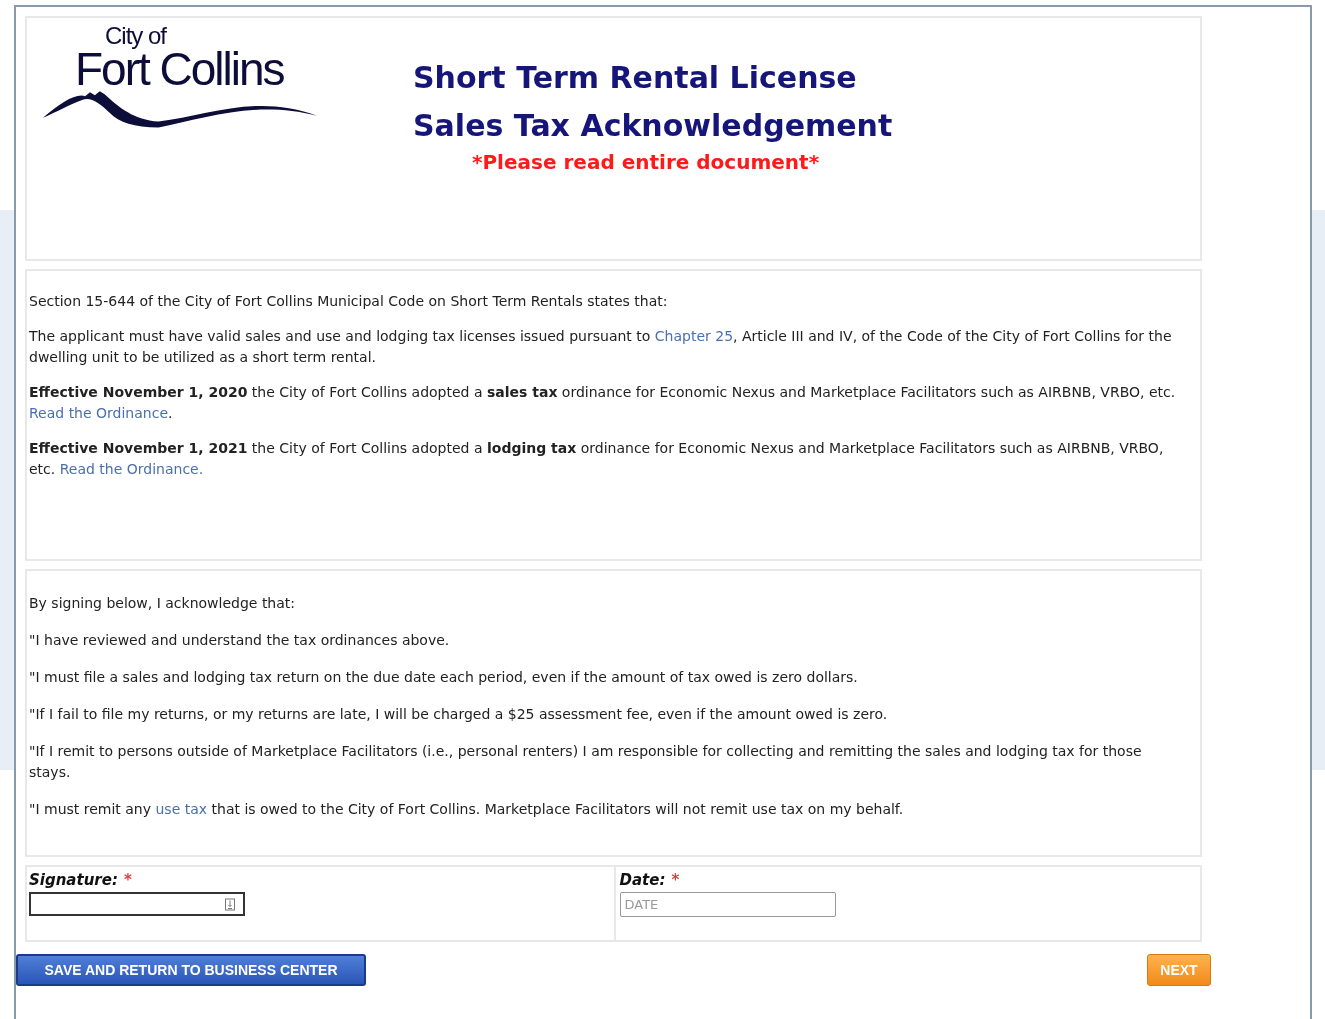 The image size is (1325, 1019). Describe the element at coordinates (131, 469) in the screenshot. I see `link: Read the Ordinance.` at that location.